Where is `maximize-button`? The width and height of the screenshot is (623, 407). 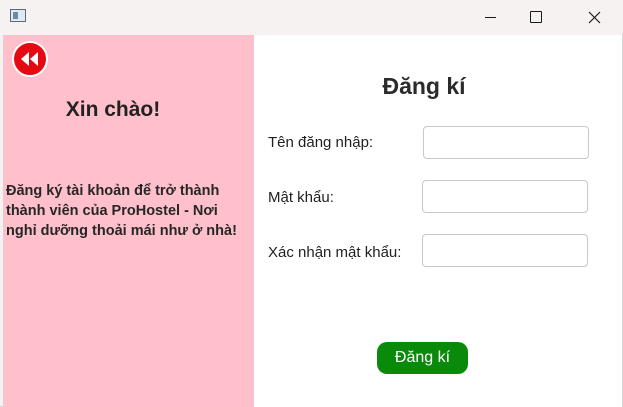
maximize-button is located at coordinates (536, 17).